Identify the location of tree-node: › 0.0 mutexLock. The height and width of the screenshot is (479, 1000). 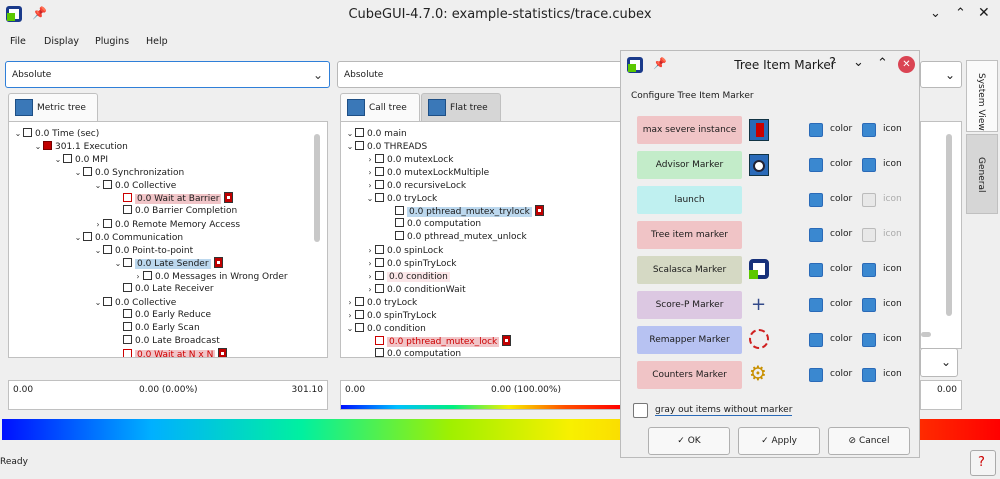
(409, 159).